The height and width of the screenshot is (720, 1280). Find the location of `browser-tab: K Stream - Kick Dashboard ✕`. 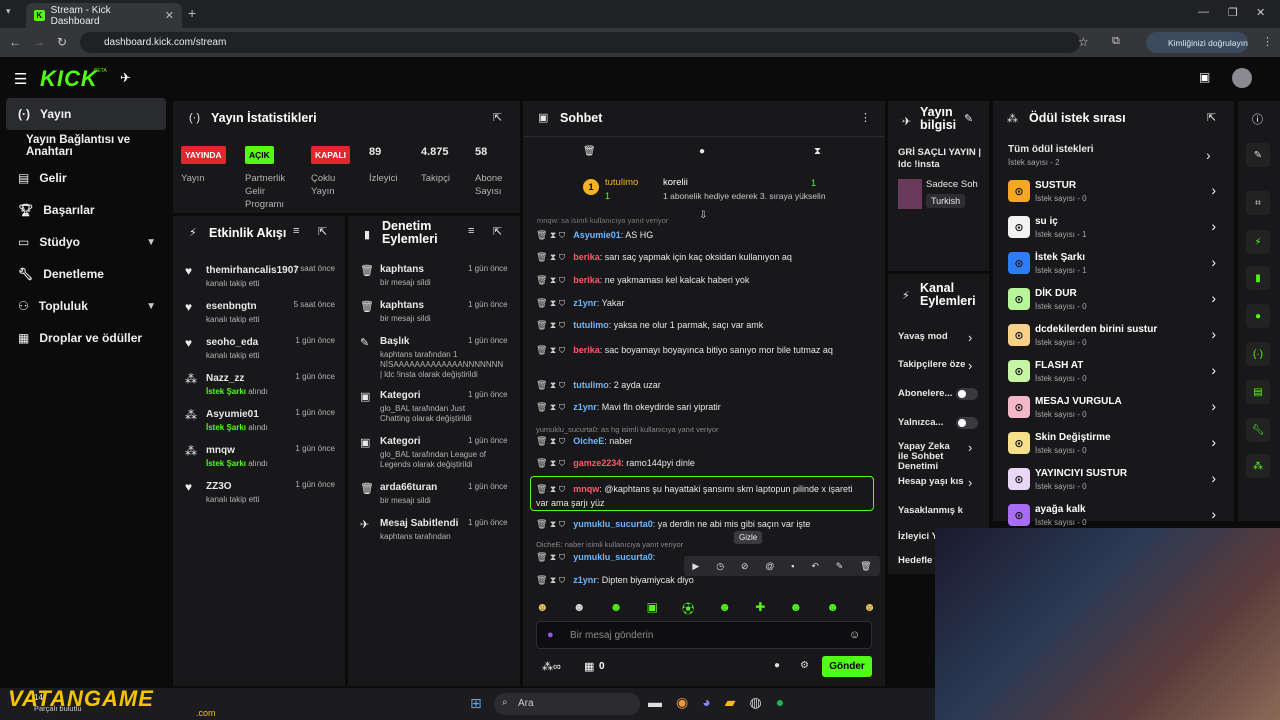

browser-tab: K Stream - Kick Dashboard ✕ is located at coordinates (104, 15).